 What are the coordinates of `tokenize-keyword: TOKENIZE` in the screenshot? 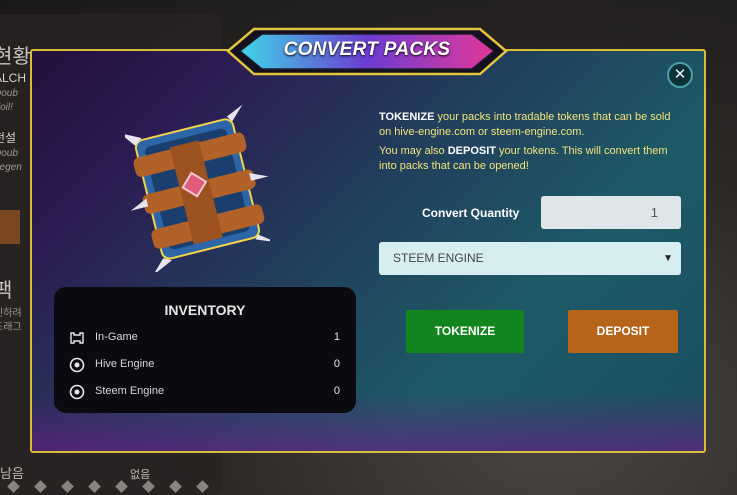 It's located at (407, 117).